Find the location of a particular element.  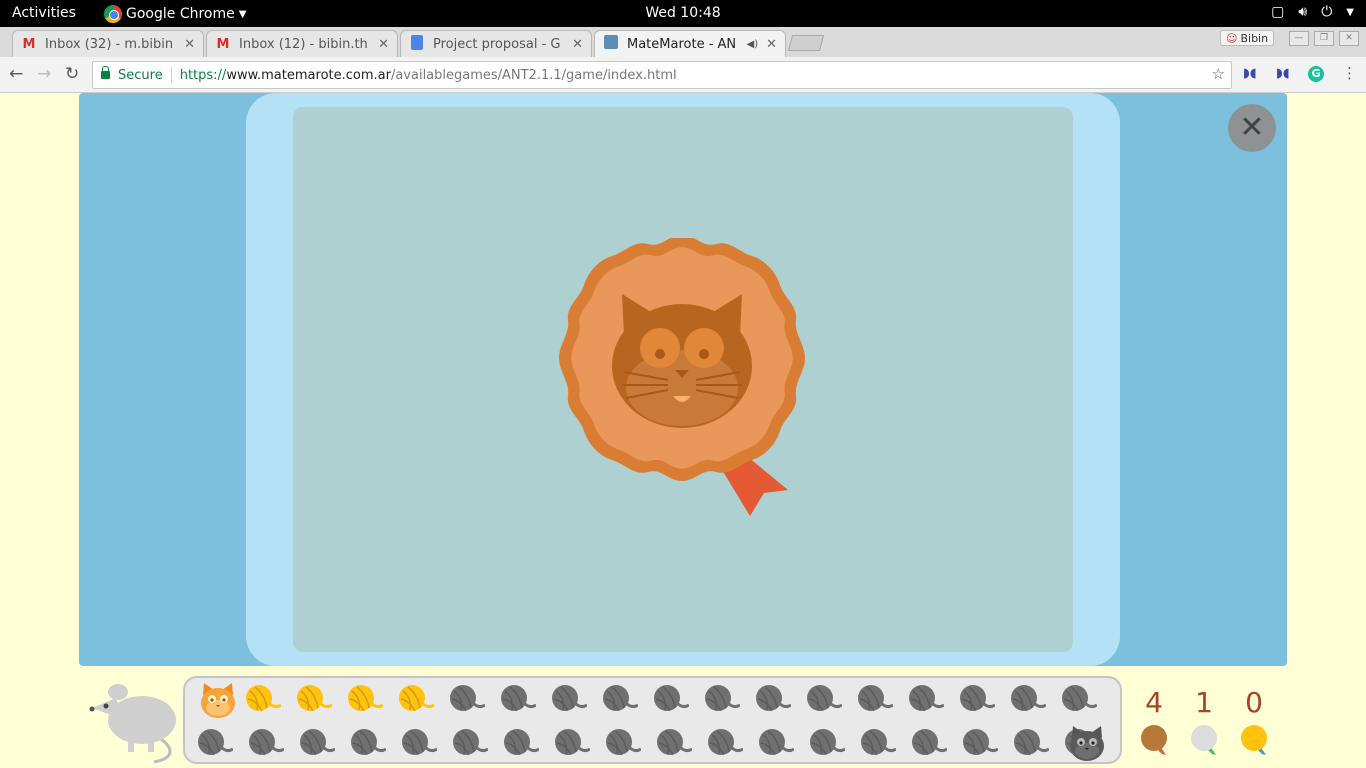

tab-title: Inbox (32) - m.bibin is located at coordinates (109, 44).